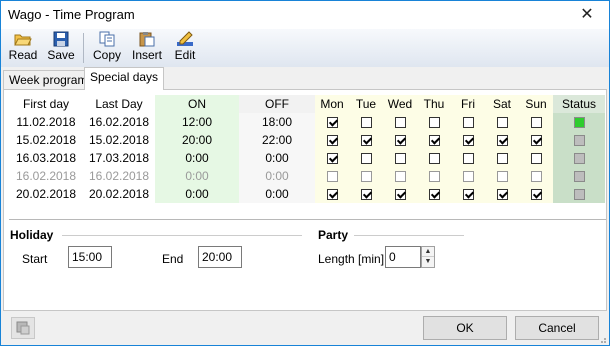 This screenshot has height=347, width=610. Describe the element at coordinates (465, 328) in the screenshot. I see `ok-button: OK` at that location.